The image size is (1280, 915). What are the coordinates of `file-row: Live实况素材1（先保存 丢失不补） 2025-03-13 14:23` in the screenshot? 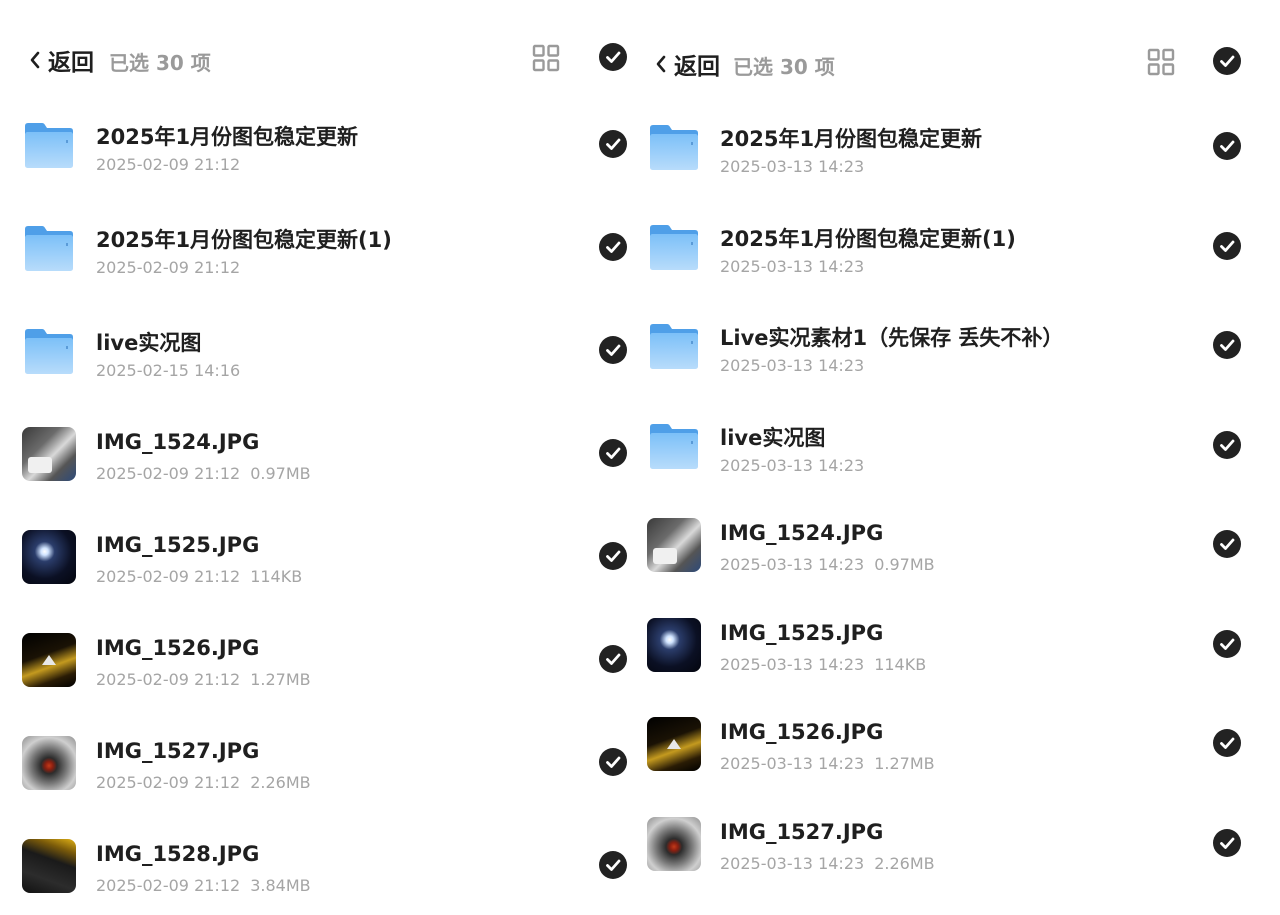 It's located at (960, 345).